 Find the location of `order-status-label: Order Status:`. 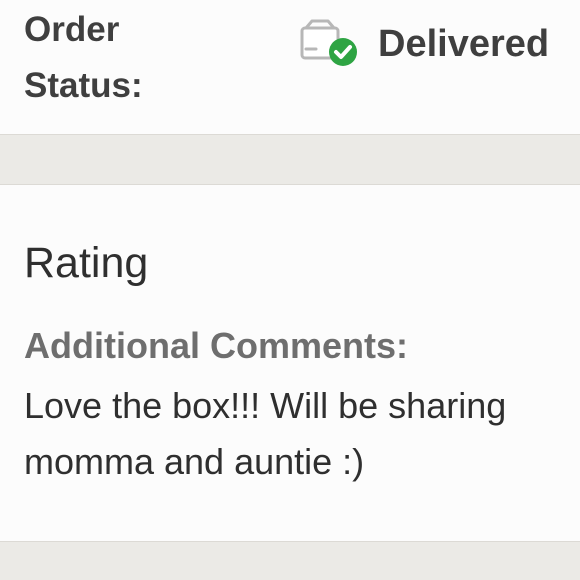

order-status-label: Order Status: is located at coordinates (83, 58).